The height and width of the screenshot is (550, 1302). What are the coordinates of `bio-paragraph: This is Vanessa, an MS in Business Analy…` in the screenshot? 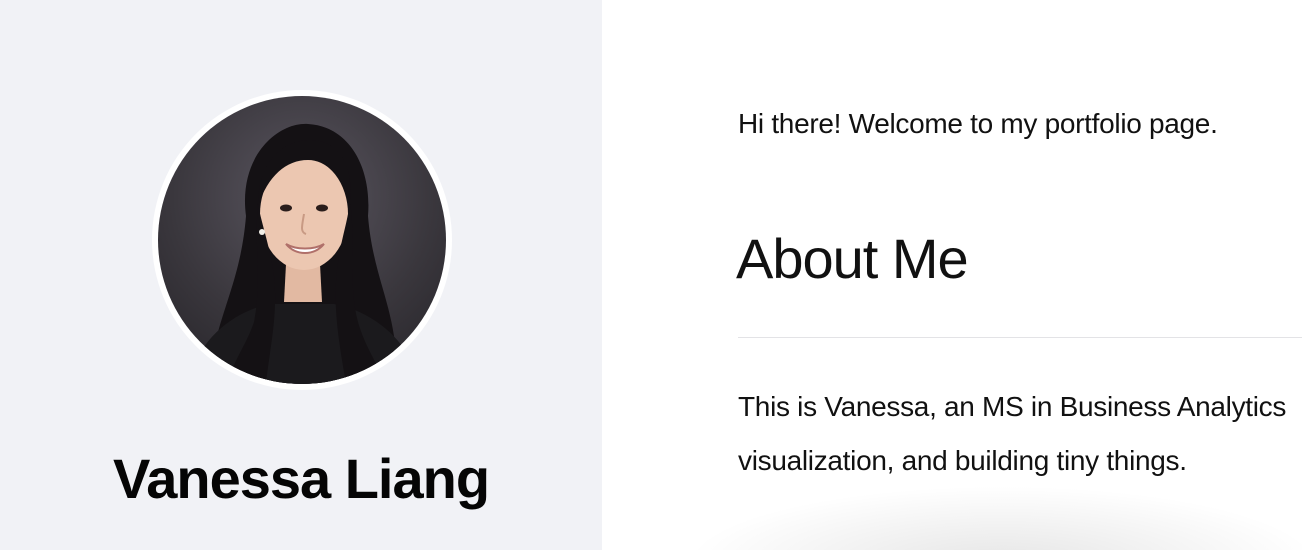 It's located at (1020, 434).